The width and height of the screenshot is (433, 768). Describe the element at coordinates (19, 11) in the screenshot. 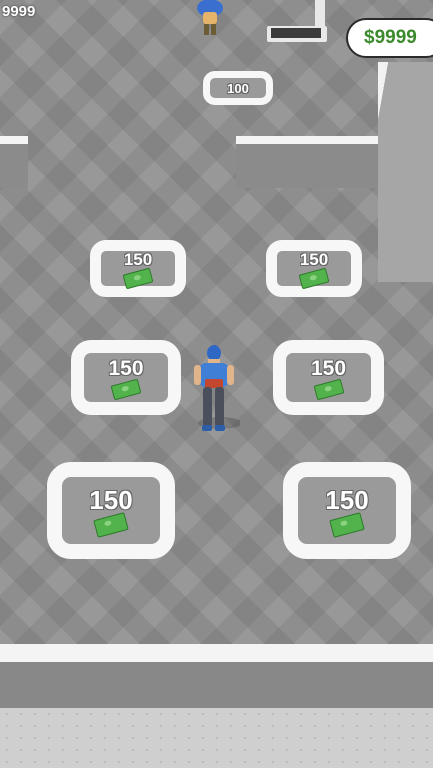

I see `fps-counter: 9999` at that location.